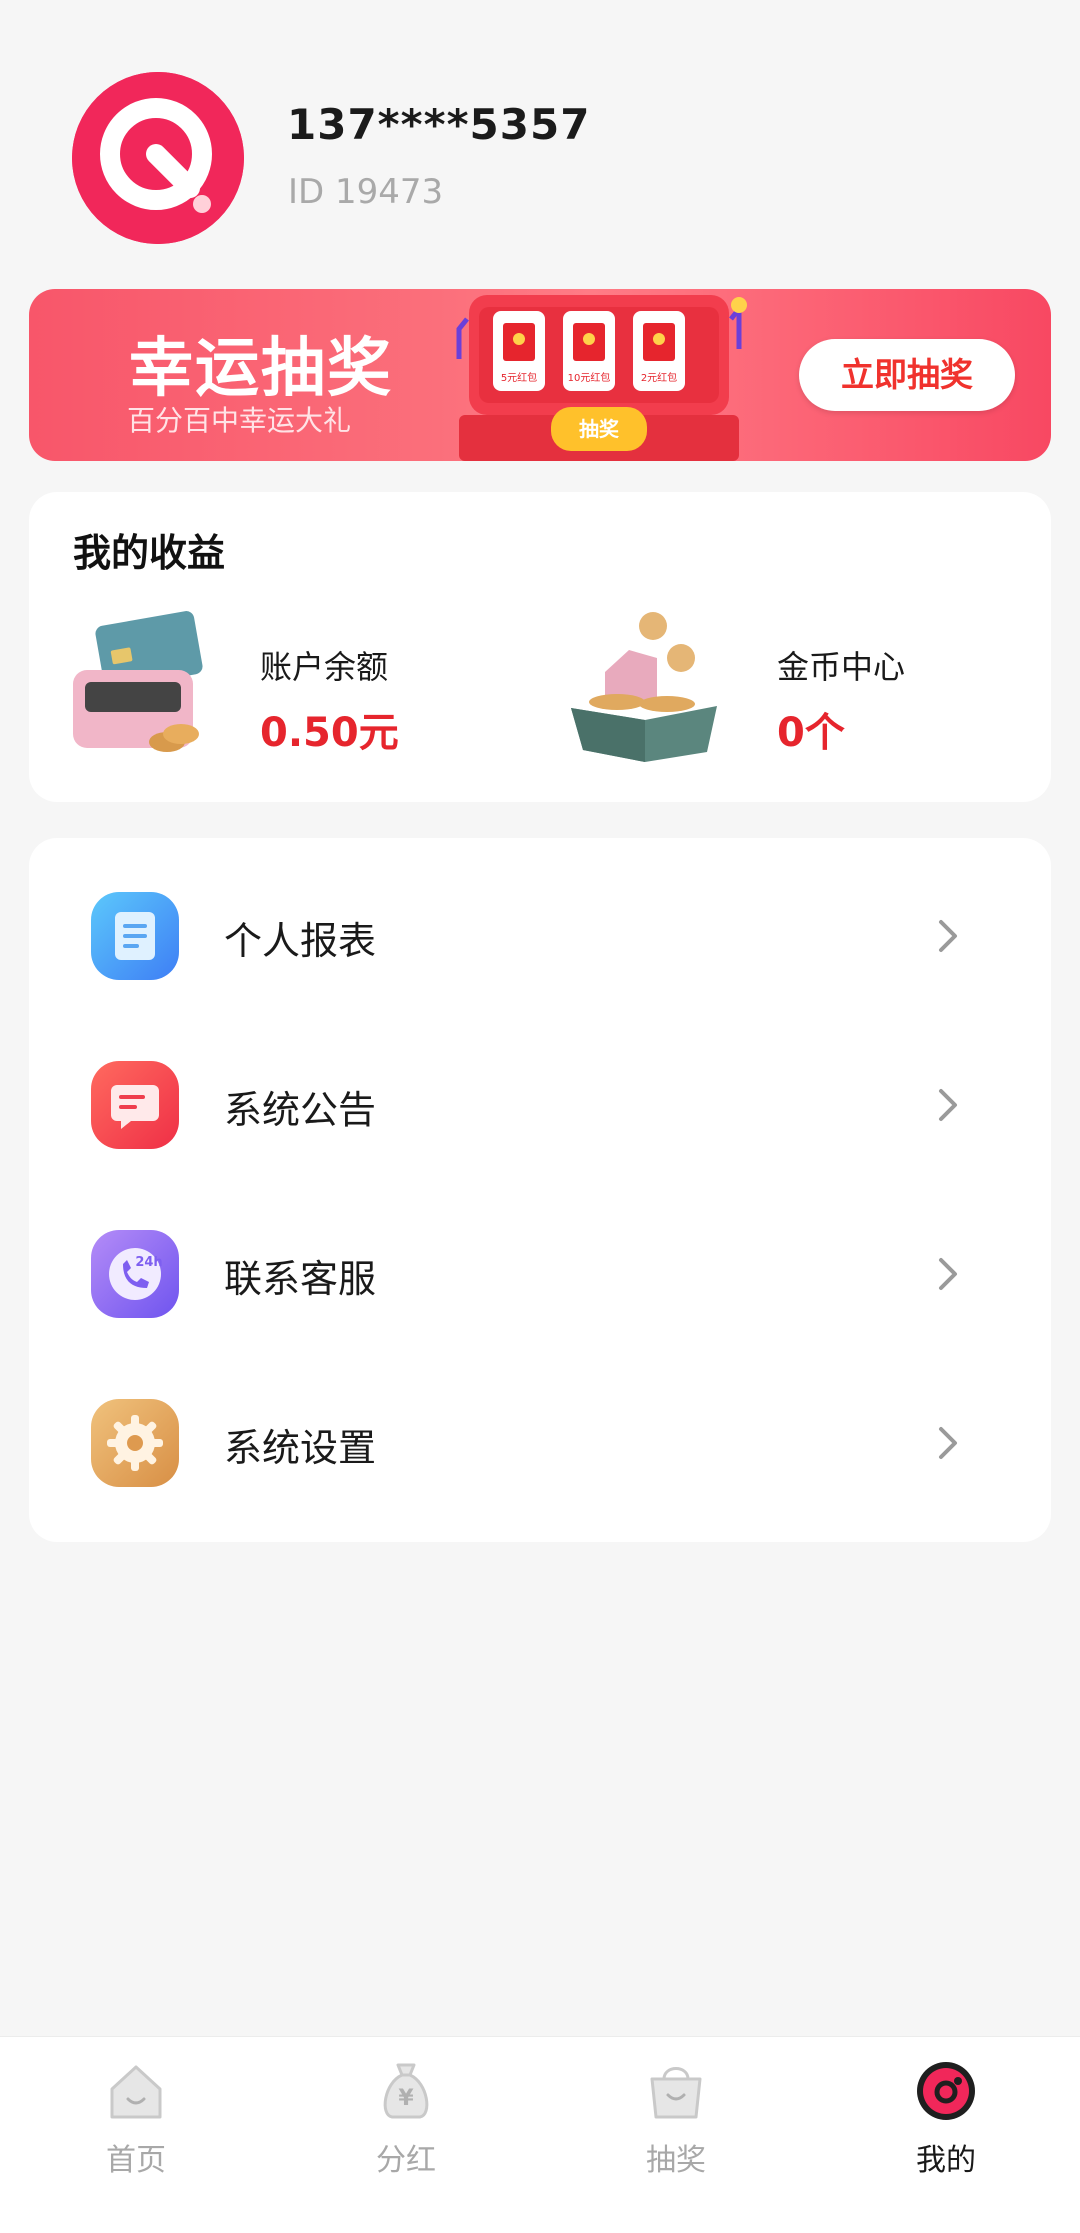 This screenshot has height=2233, width=1080. What do you see at coordinates (676, 2139) in the screenshot?
I see `nav-tab-lottery: 抽奖` at bounding box center [676, 2139].